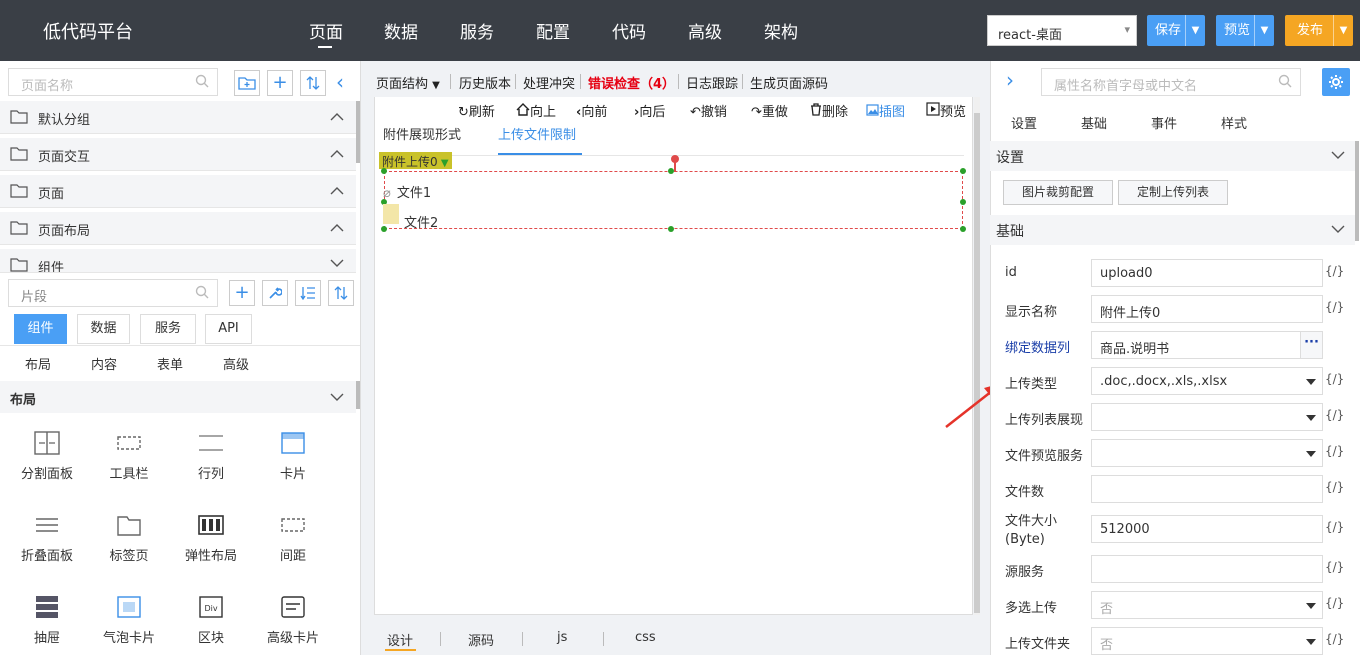  I want to click on fragment-search-input: 片段, so click(113, 293).